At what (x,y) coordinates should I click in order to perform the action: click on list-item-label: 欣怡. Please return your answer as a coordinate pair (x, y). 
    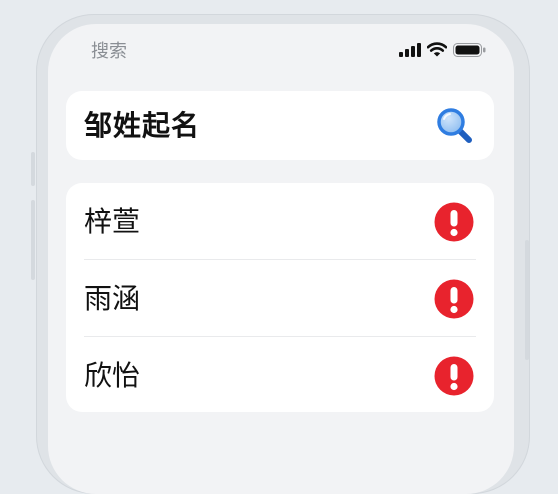
    Looking at the image, I should click on (112, 375).